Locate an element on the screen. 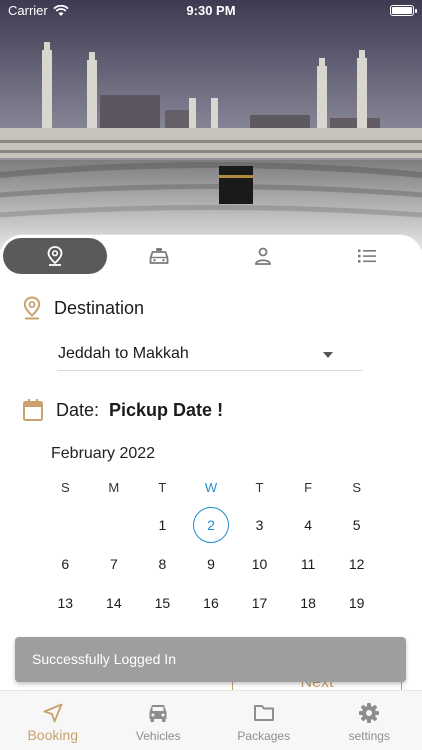 The image size is (422, 750). calendar-day: 3 is located at coordinates (259, 524).